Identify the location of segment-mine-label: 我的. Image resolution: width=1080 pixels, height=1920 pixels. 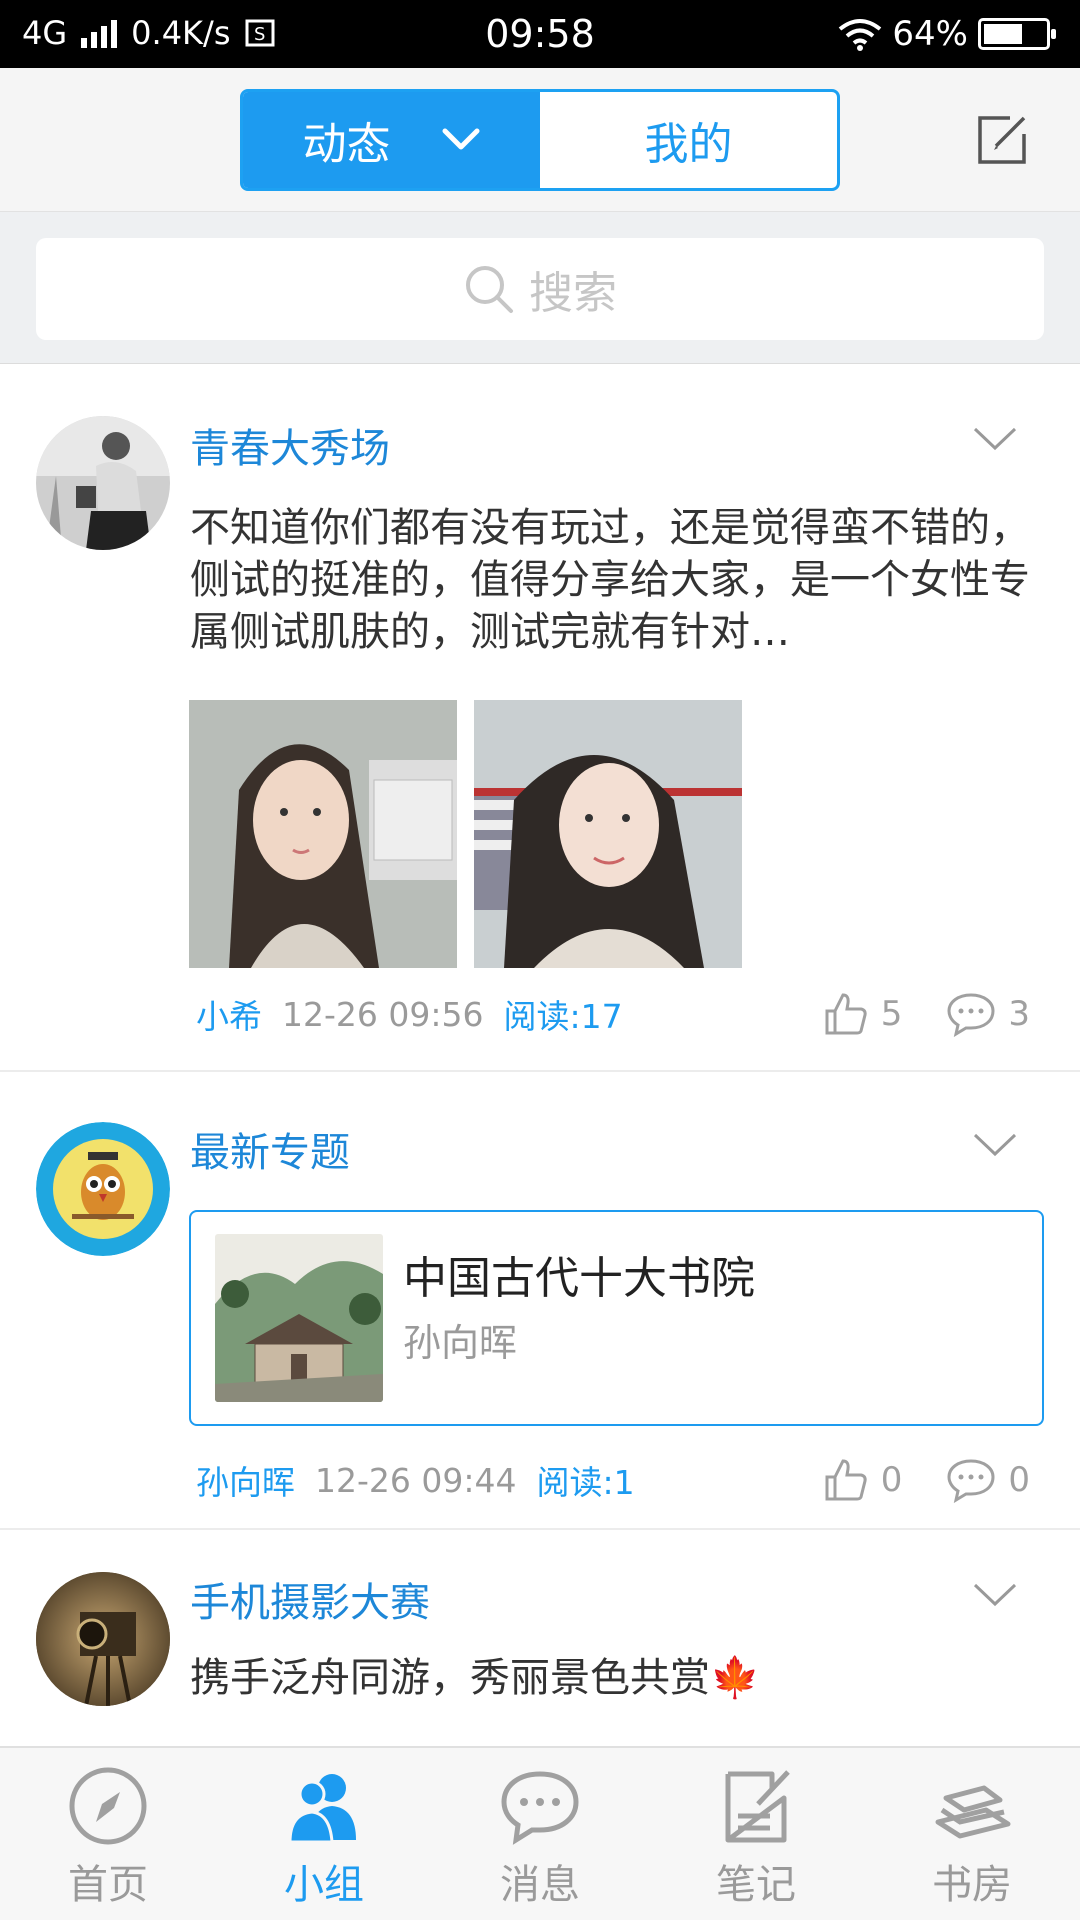
(688, 144).